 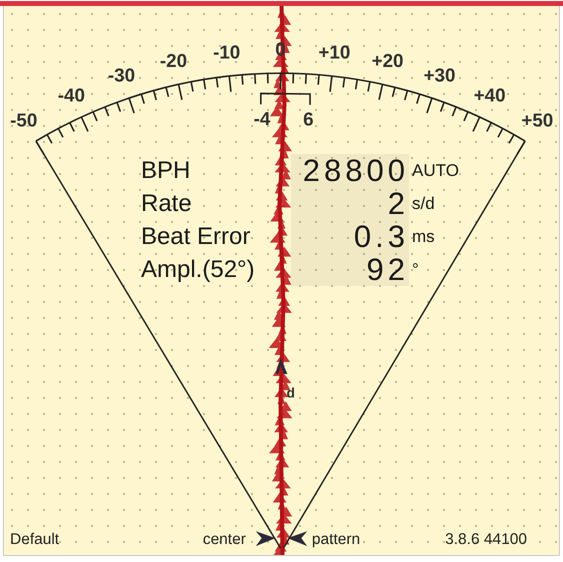 What do you see at coordinates (71, 95) in the screenshot?
I see `scale-label: -40` at bounding box center [71, 95].